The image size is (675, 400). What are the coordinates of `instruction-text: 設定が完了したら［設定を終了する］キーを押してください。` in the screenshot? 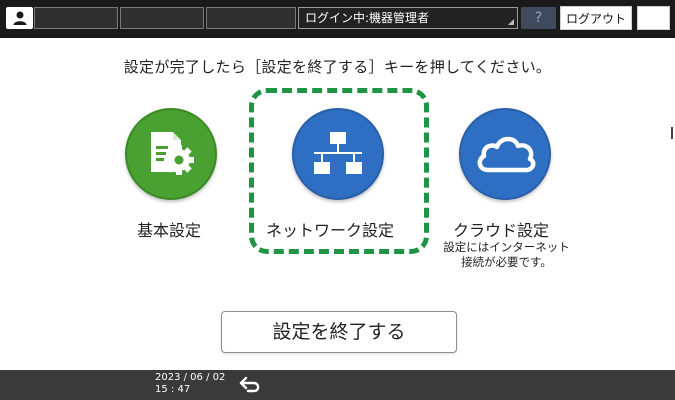 It's located at (337, 67).